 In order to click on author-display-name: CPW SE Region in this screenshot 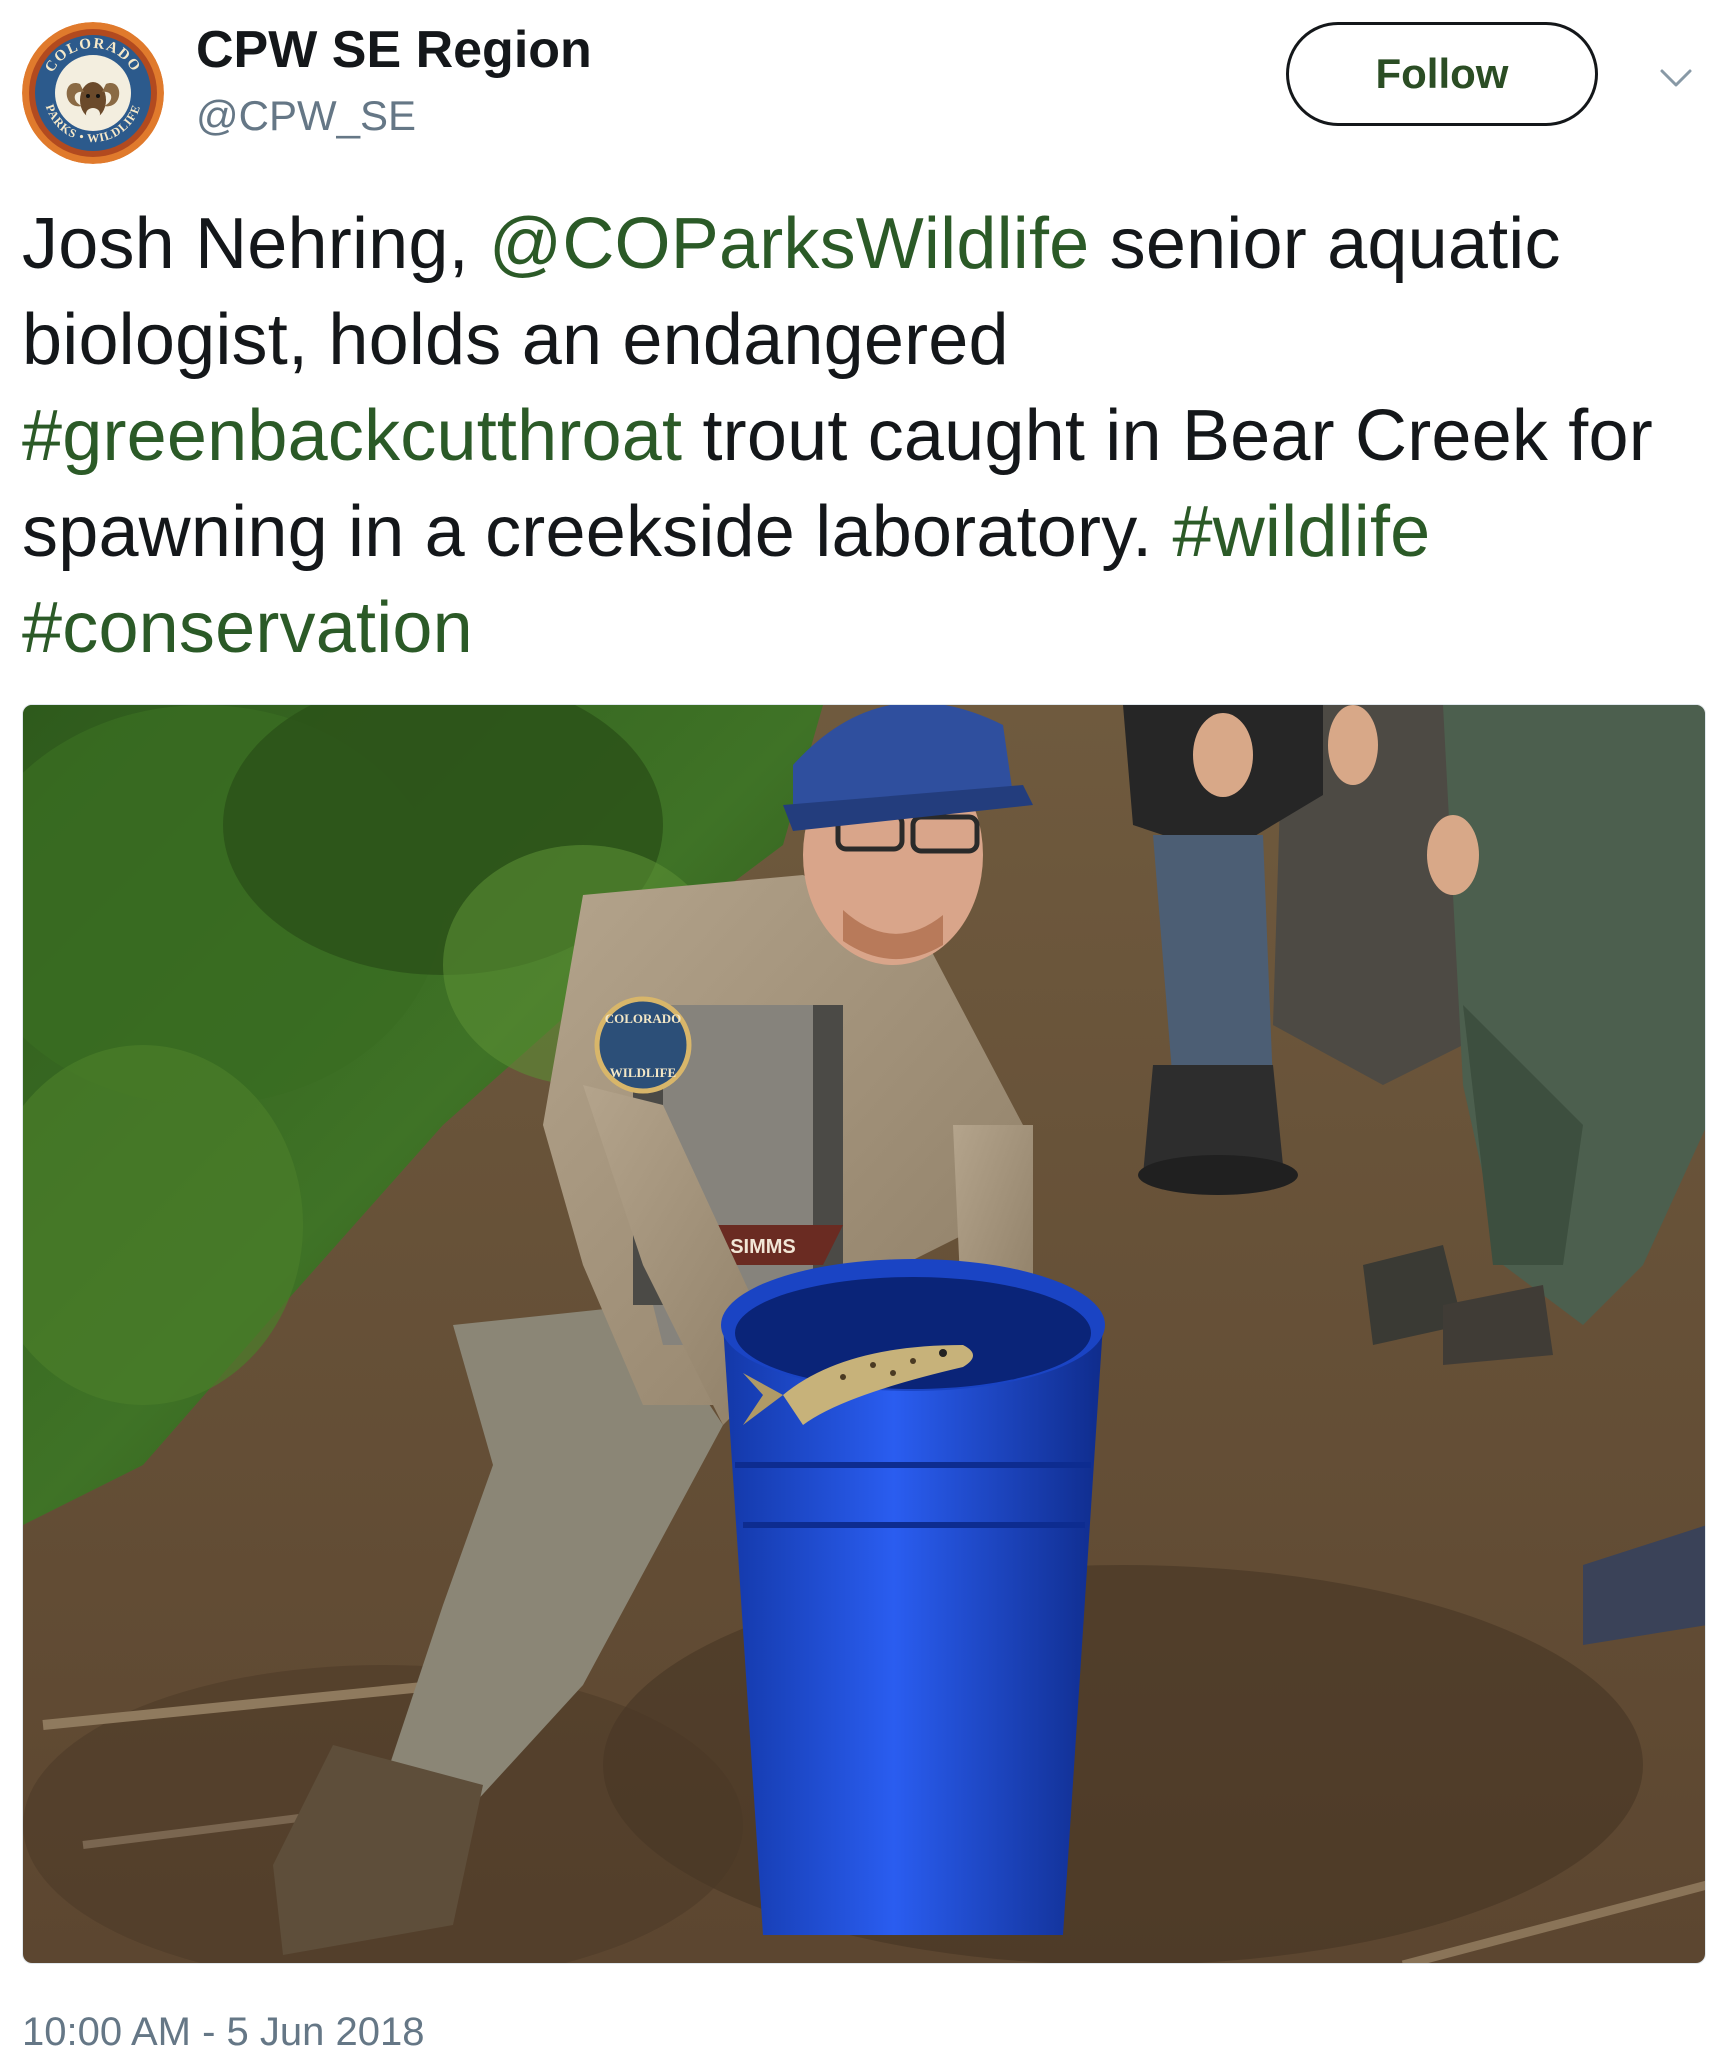, I will do `click(394, 50)`.